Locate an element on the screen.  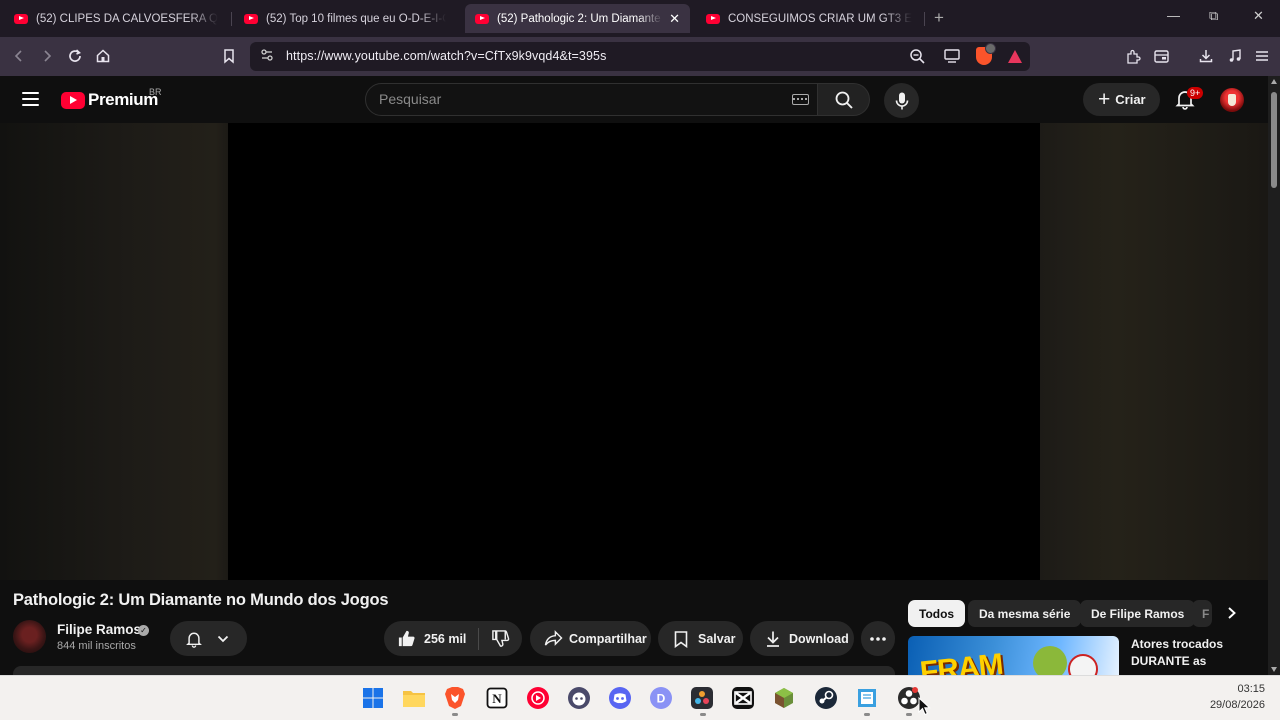
zoom-icon is located at coordinates (917, 56).